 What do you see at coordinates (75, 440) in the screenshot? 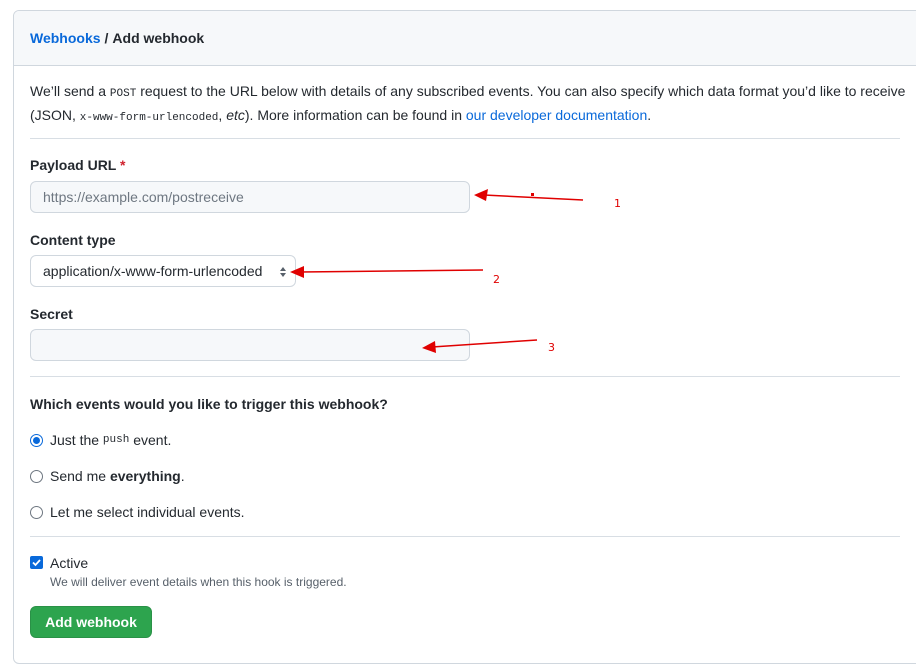
I see `option-text: Just the` at bounding box center [75, 440].